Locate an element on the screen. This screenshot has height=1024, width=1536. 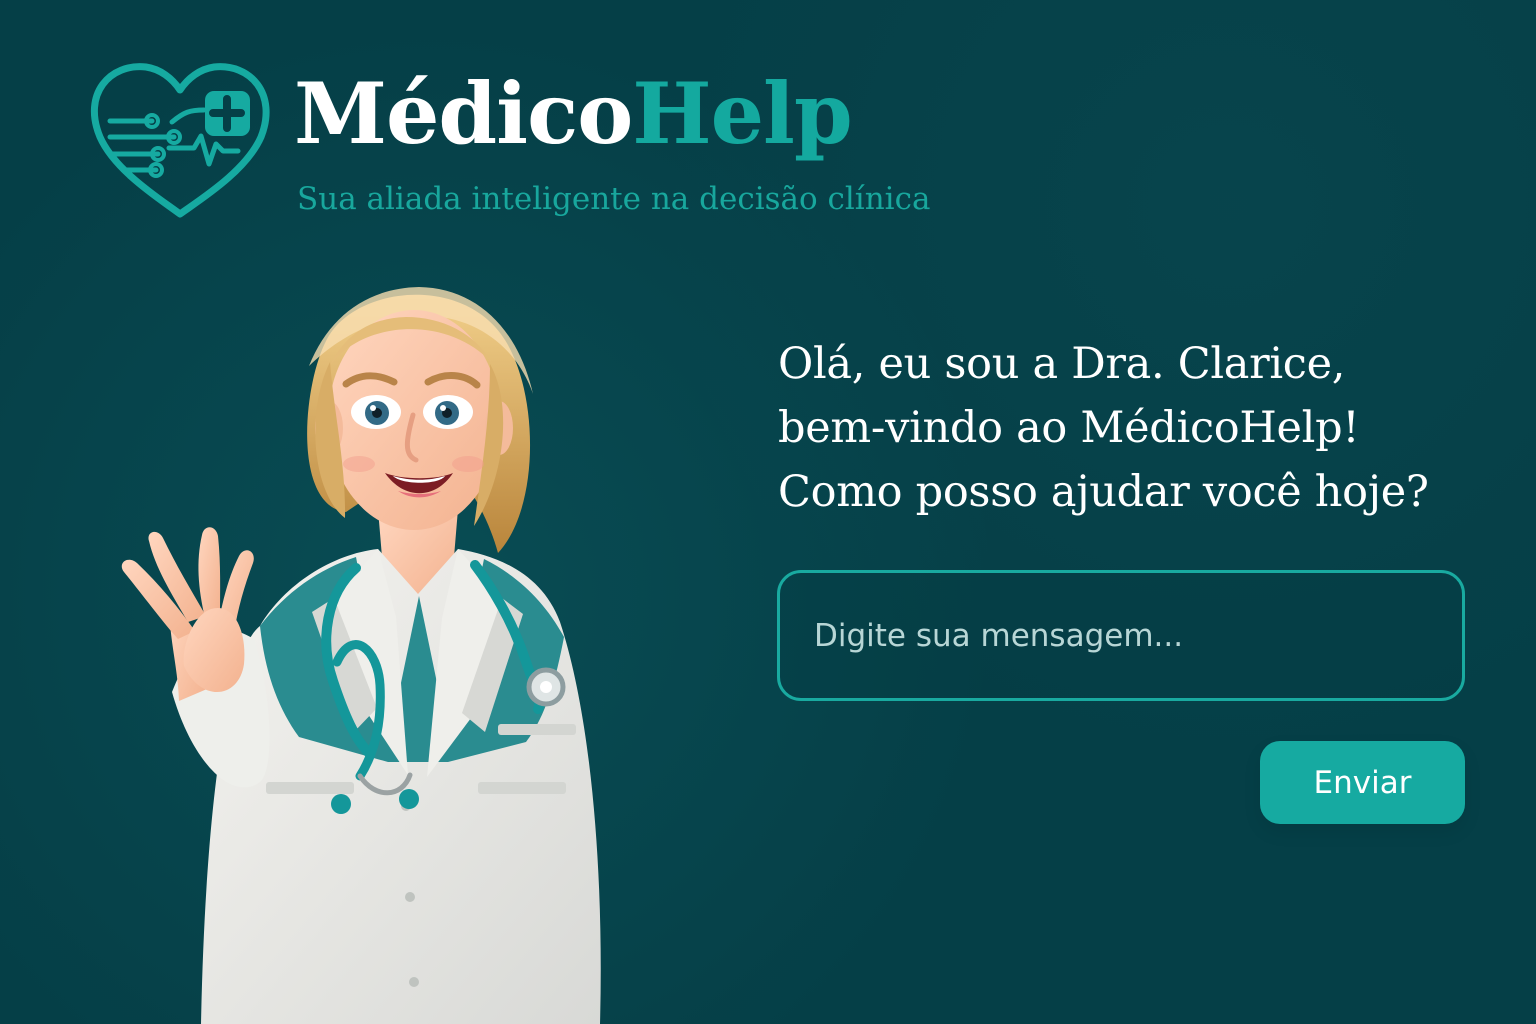
brand-name-help: Help is located at coordinates (742, 113).